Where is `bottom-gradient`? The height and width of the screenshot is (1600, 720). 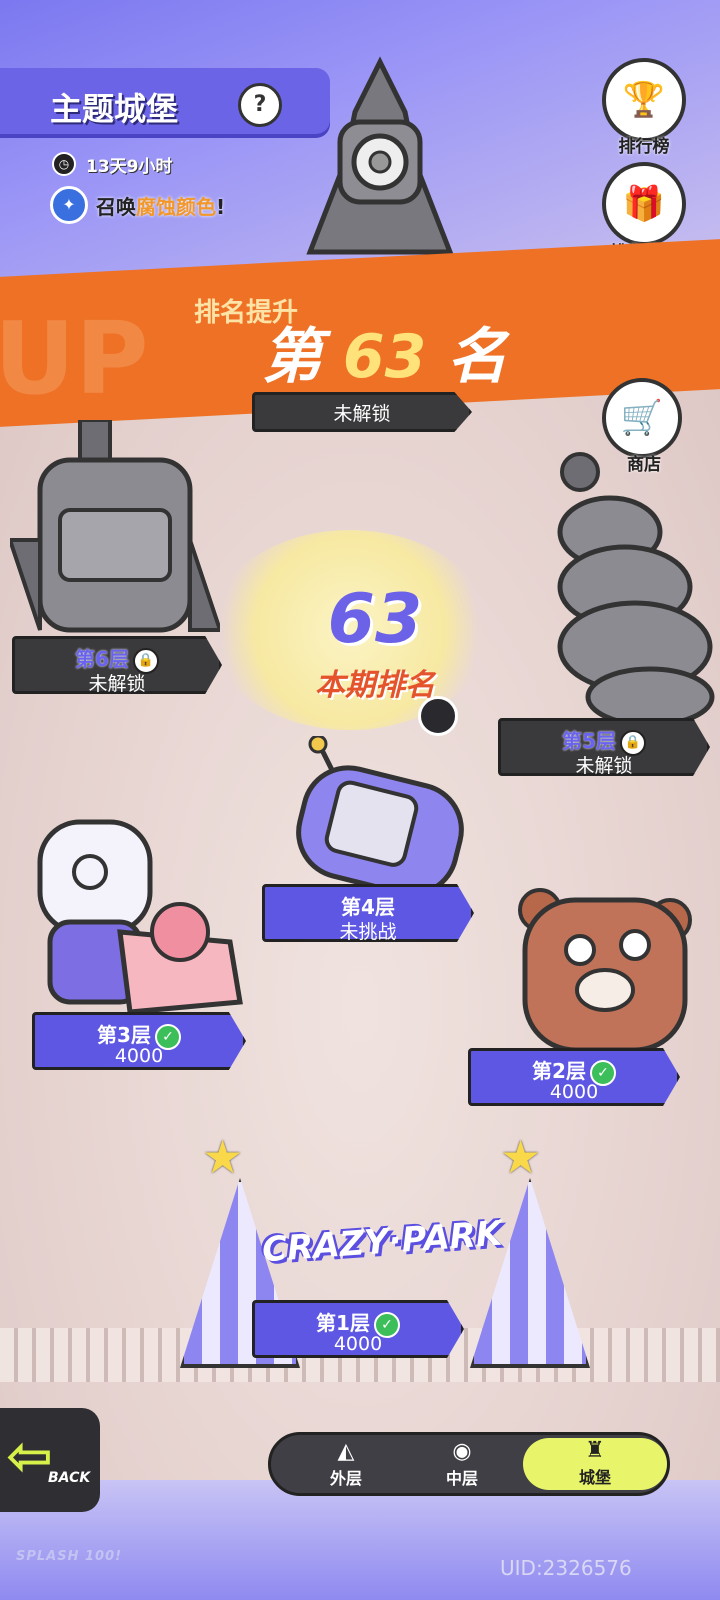 bottom-gradient is located at coordinates (360, 1540).